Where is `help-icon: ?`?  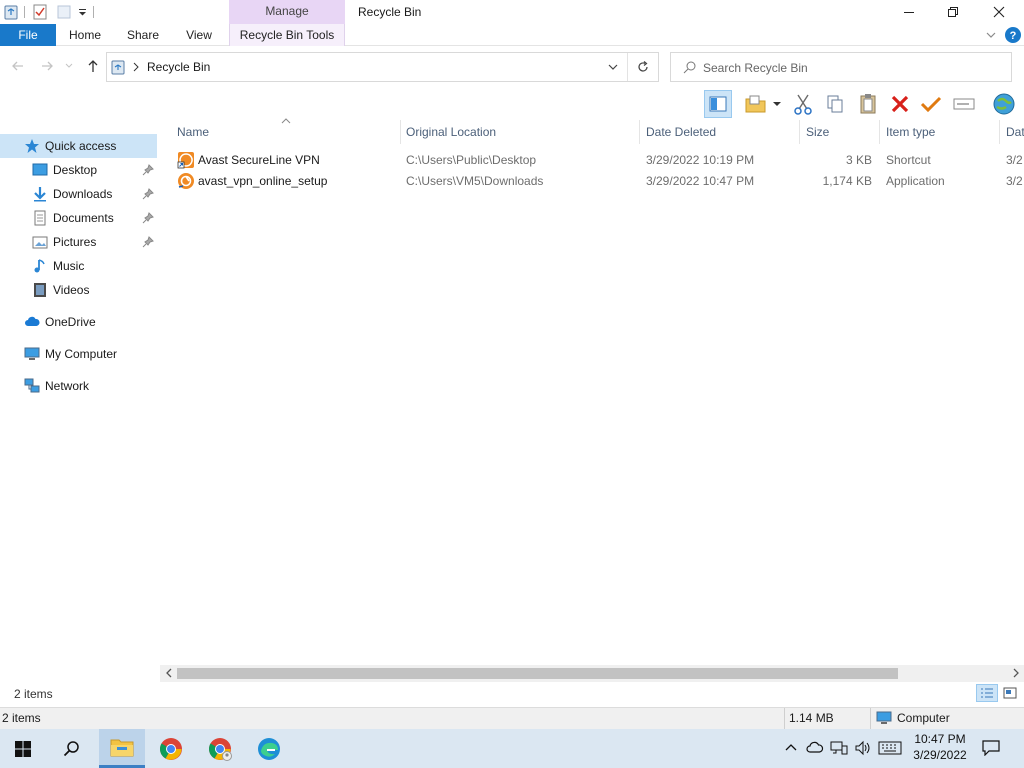 help-icon: ? is located at coordinates (1013, 35).